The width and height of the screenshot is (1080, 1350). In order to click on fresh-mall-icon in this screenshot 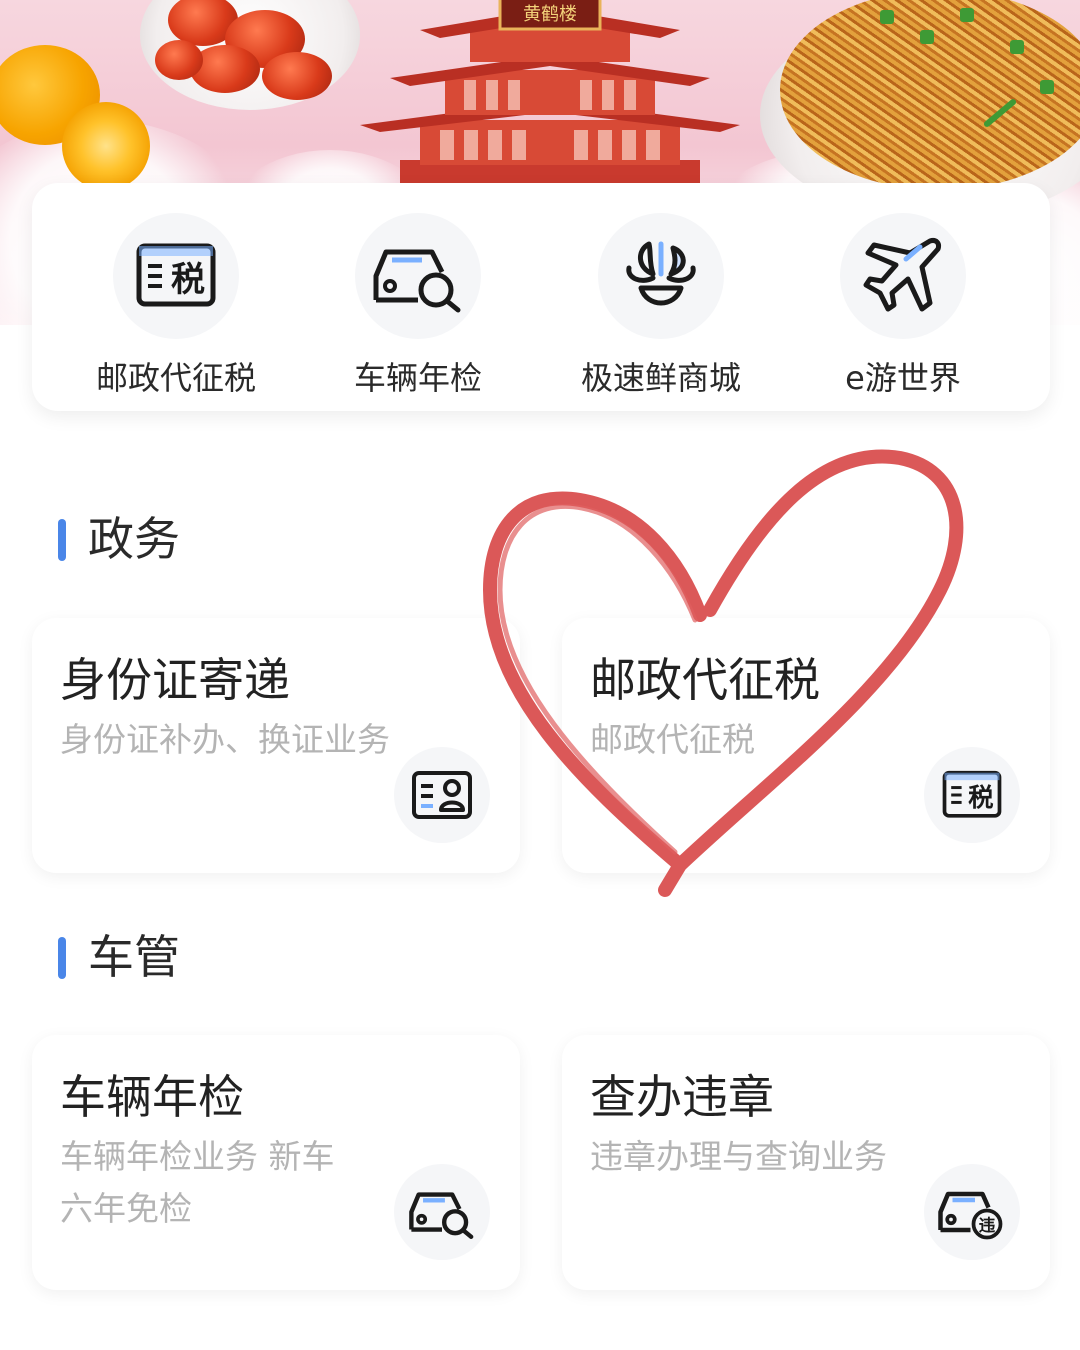, I will do `click(661, 273)`.